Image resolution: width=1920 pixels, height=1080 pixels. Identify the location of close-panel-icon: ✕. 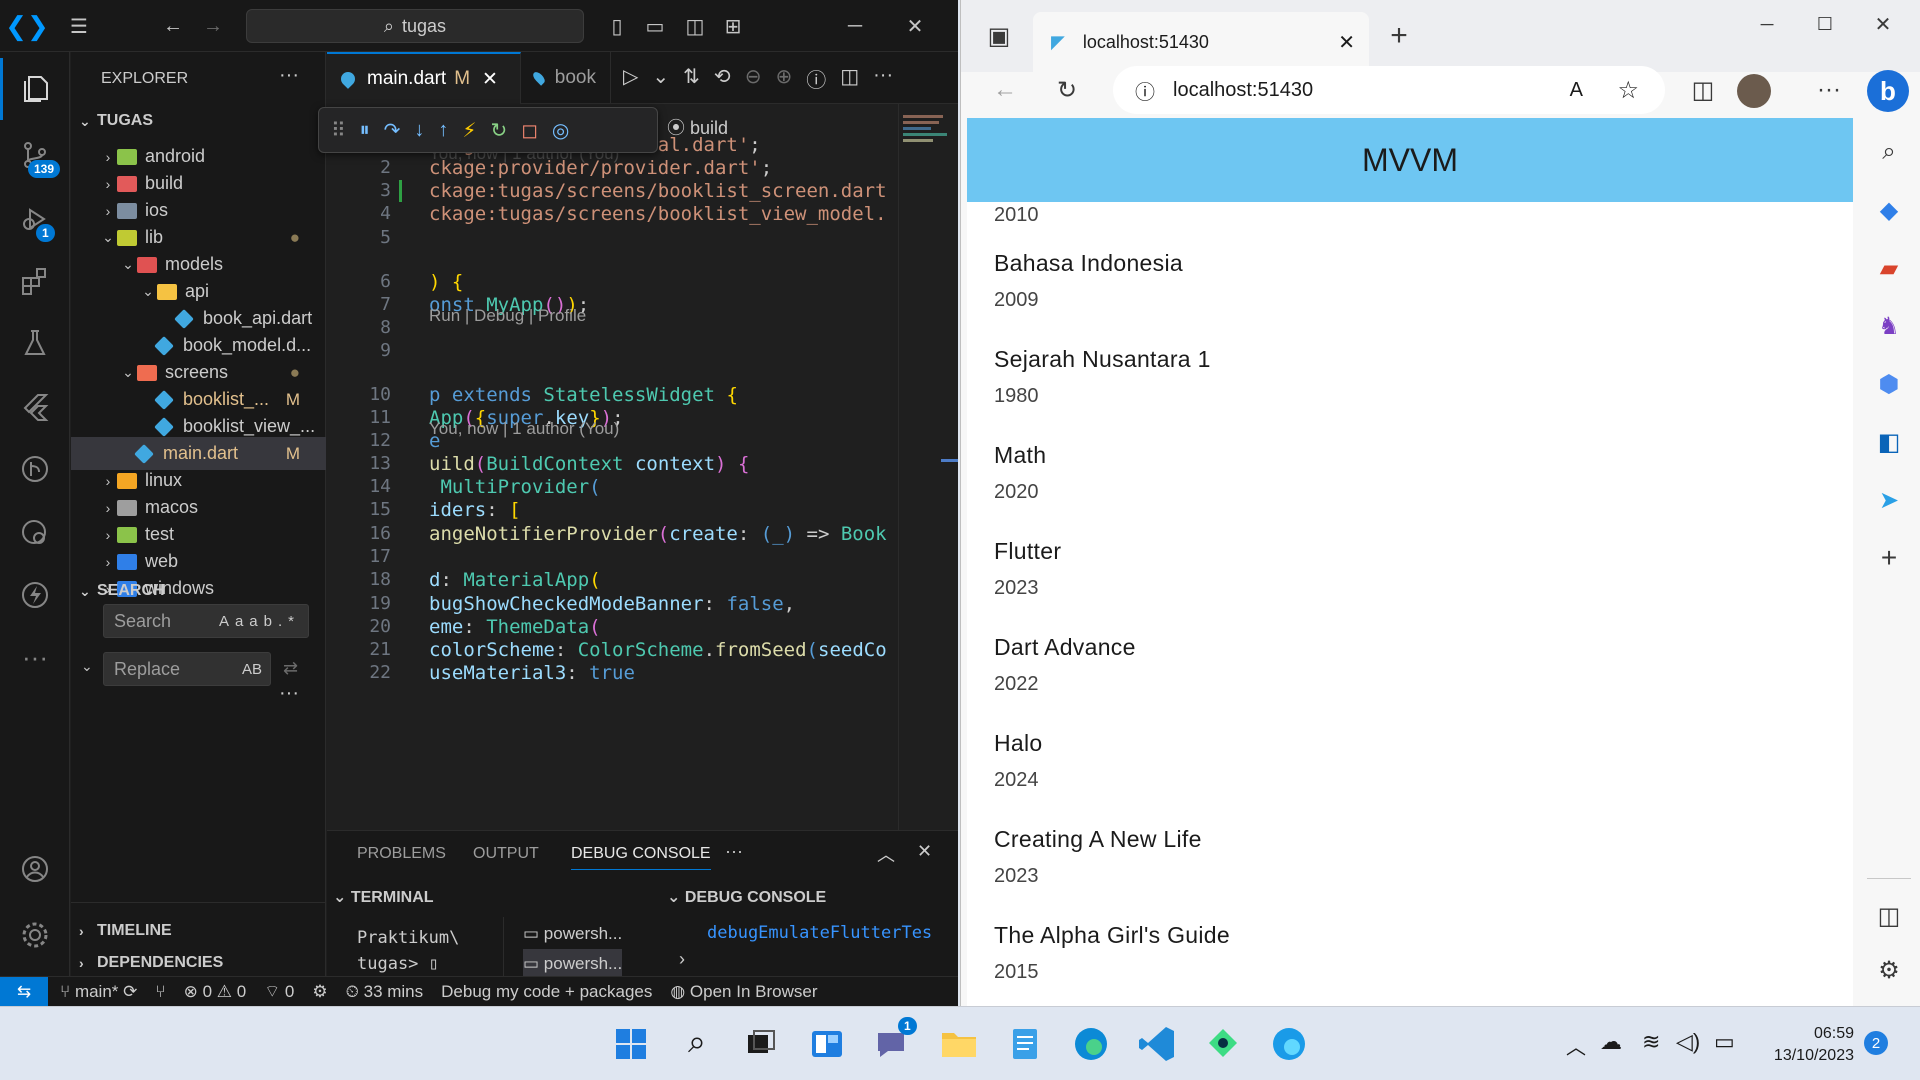
(924, 851).